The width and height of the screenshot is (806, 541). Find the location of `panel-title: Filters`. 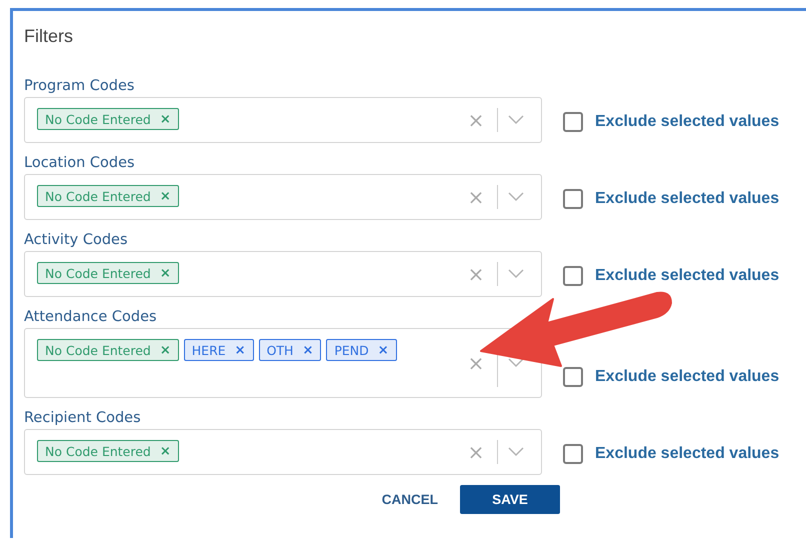

panel-title: Filters is located at coordinates (49, 36).